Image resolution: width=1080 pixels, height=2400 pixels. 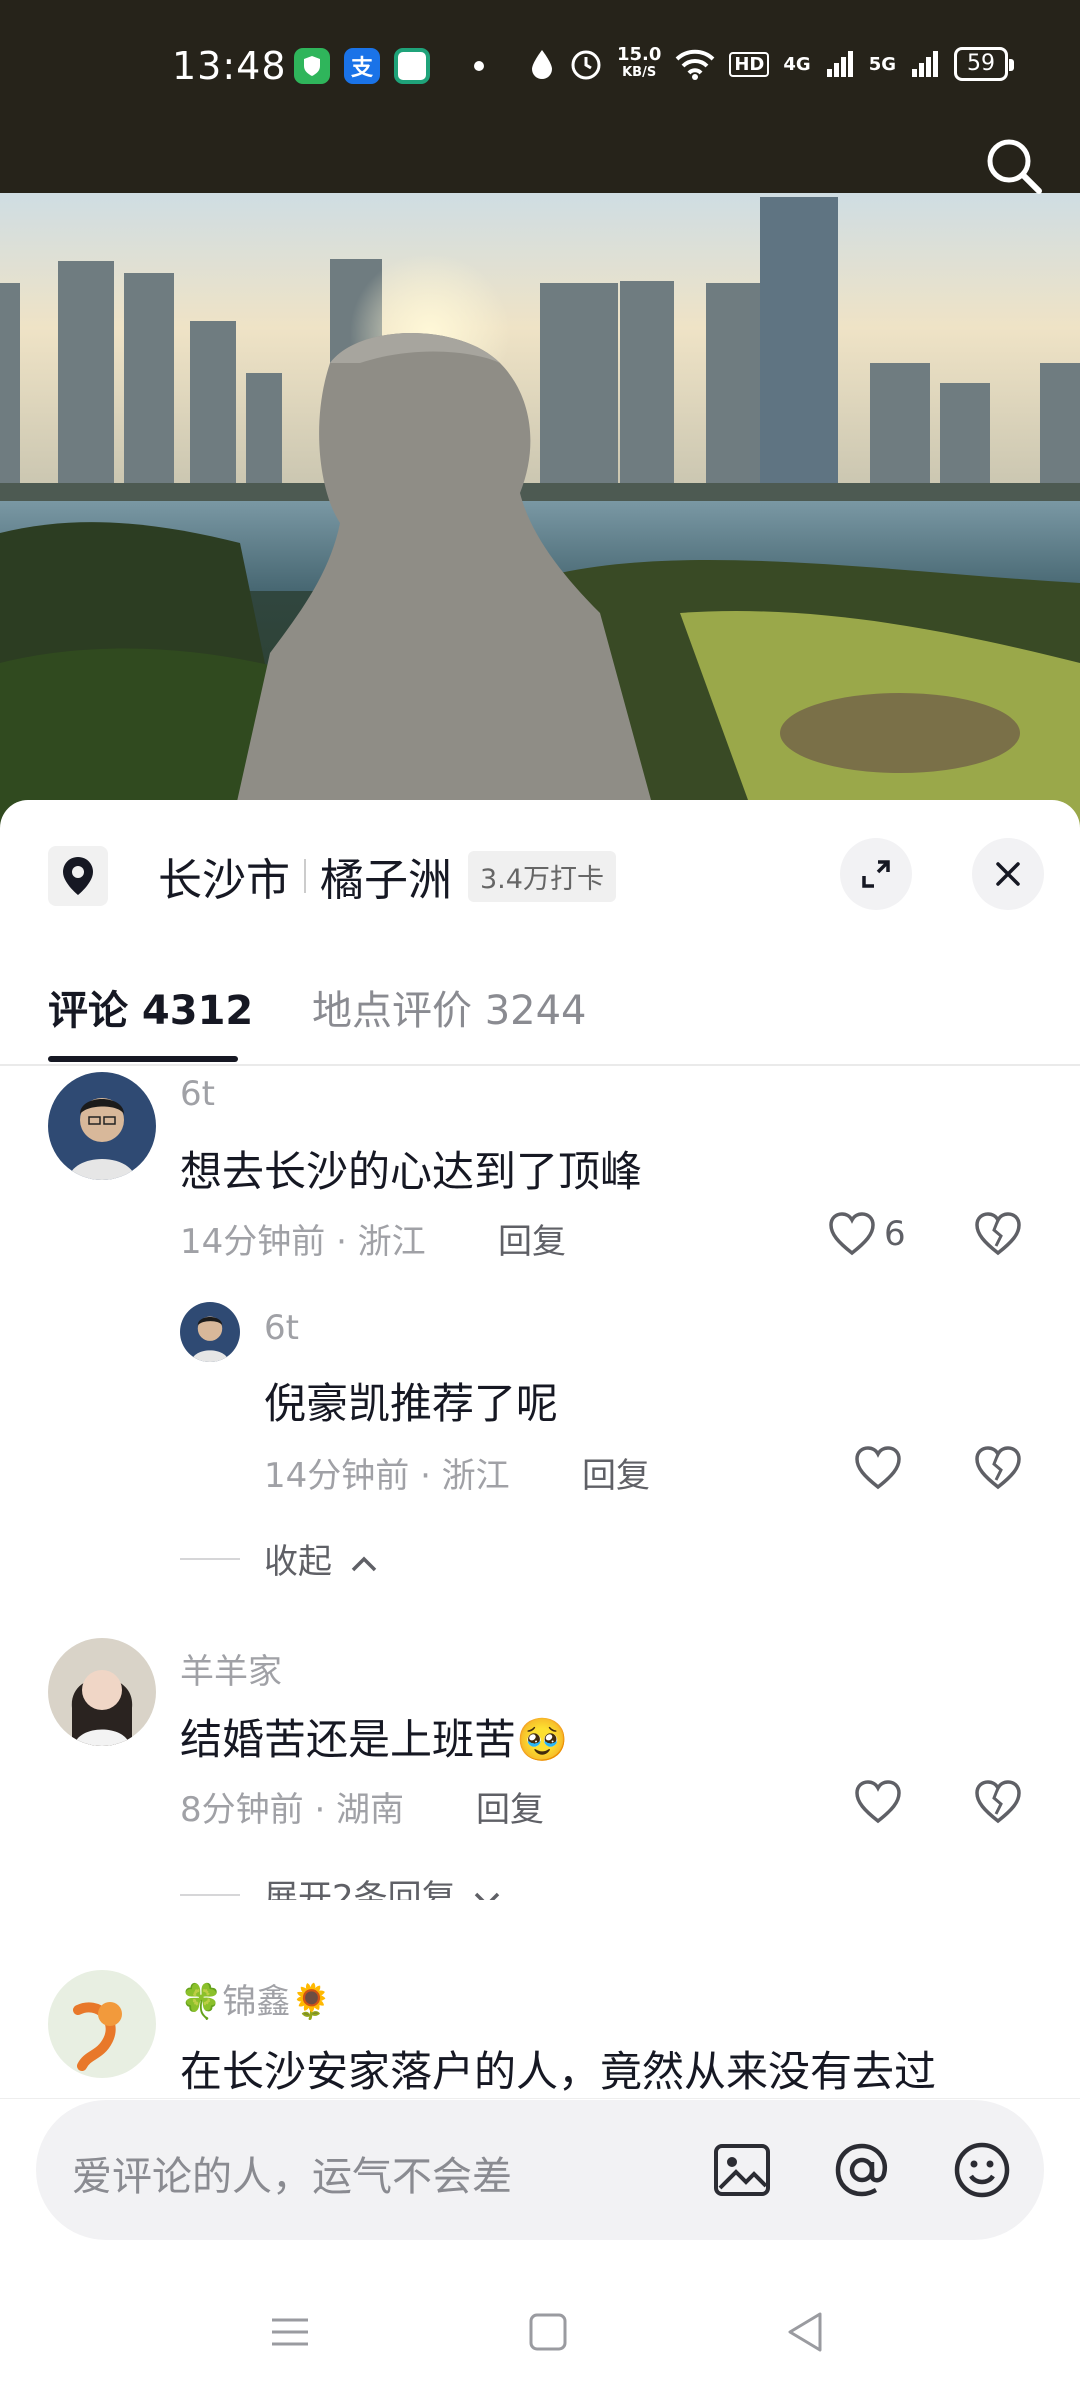 What do you see at coordinates (78, 876) in the screenshot?
I see `location-pin-icon` at bounding box center [78, 876].